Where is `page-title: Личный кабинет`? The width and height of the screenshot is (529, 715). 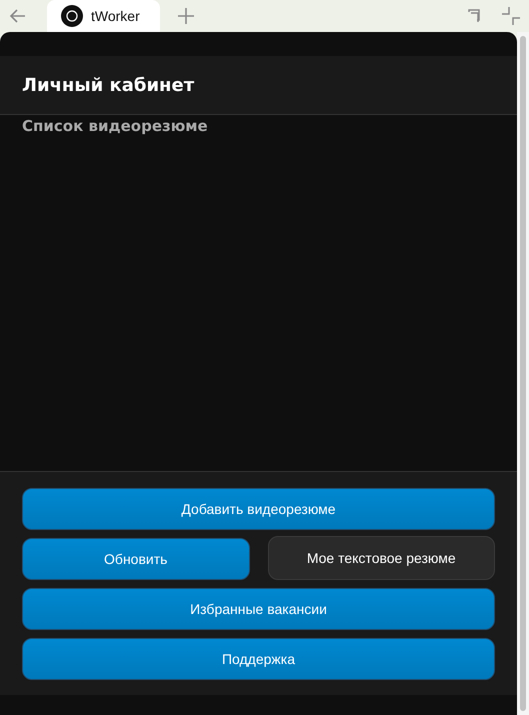
page-title: Личный кабинет is located at coordinates (108, 85).